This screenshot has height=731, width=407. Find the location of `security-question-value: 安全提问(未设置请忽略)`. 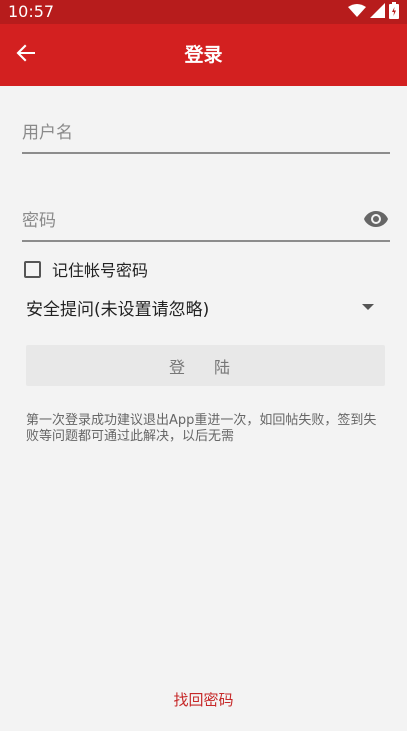

security-question-value: 安全提问(未设置请忽略) is located at coordinates (118, 309).